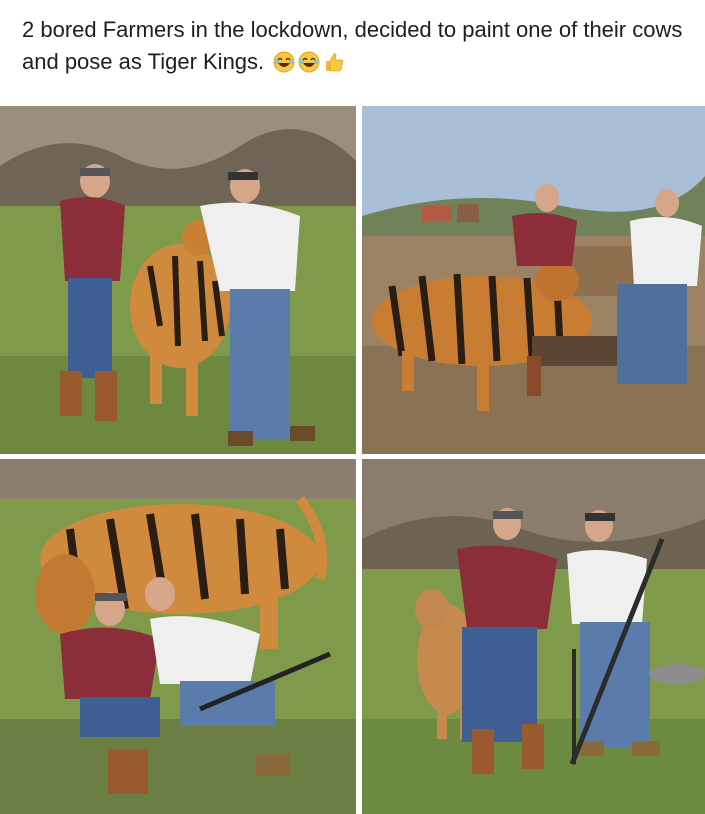 Image resolution: width=705 pixels, height=814 pixels. Describe the element at coordinates (335, 62) in the screenshot. I see `thumbs-up-emoji-icon` at that location.